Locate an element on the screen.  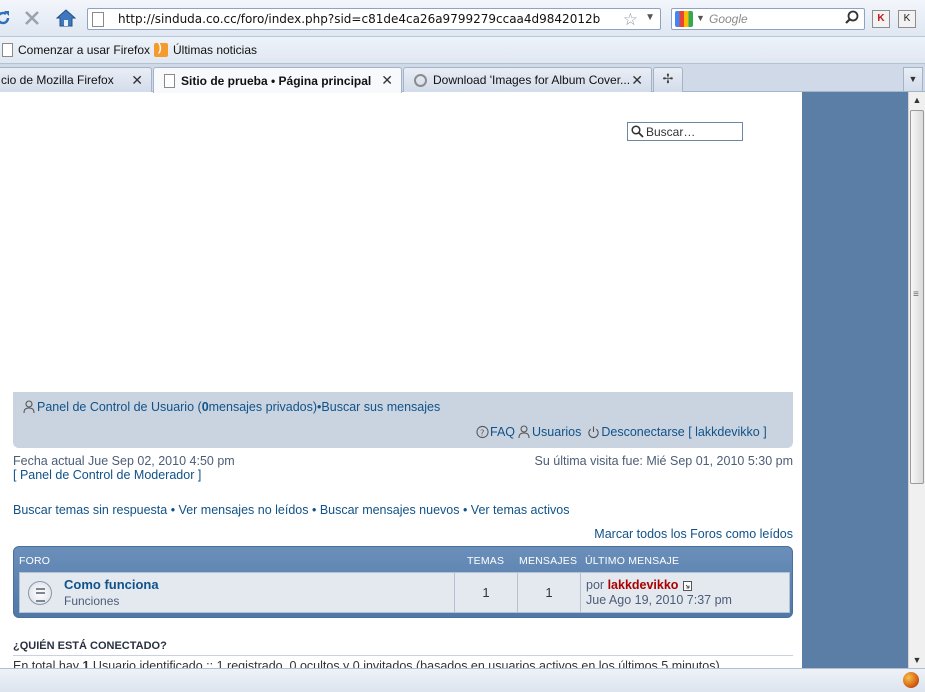
forum-read-icon is located at coordinates (40, 593).